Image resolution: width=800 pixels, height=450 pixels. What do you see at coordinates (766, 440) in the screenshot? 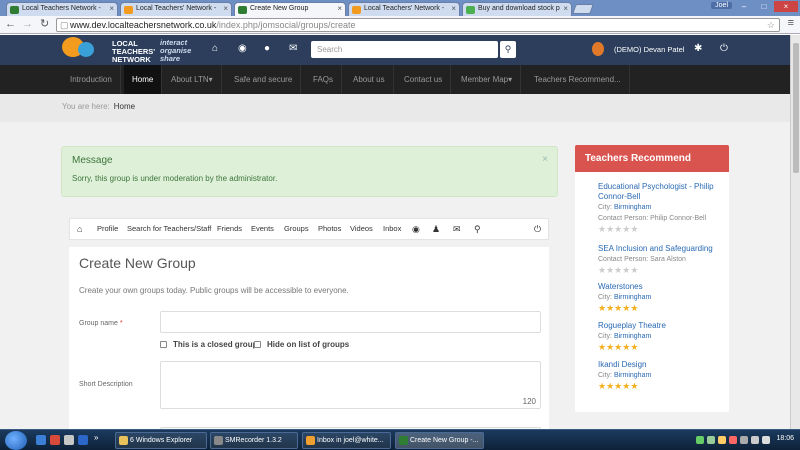
I see `volume-icon` at bounding box center [766, 440].